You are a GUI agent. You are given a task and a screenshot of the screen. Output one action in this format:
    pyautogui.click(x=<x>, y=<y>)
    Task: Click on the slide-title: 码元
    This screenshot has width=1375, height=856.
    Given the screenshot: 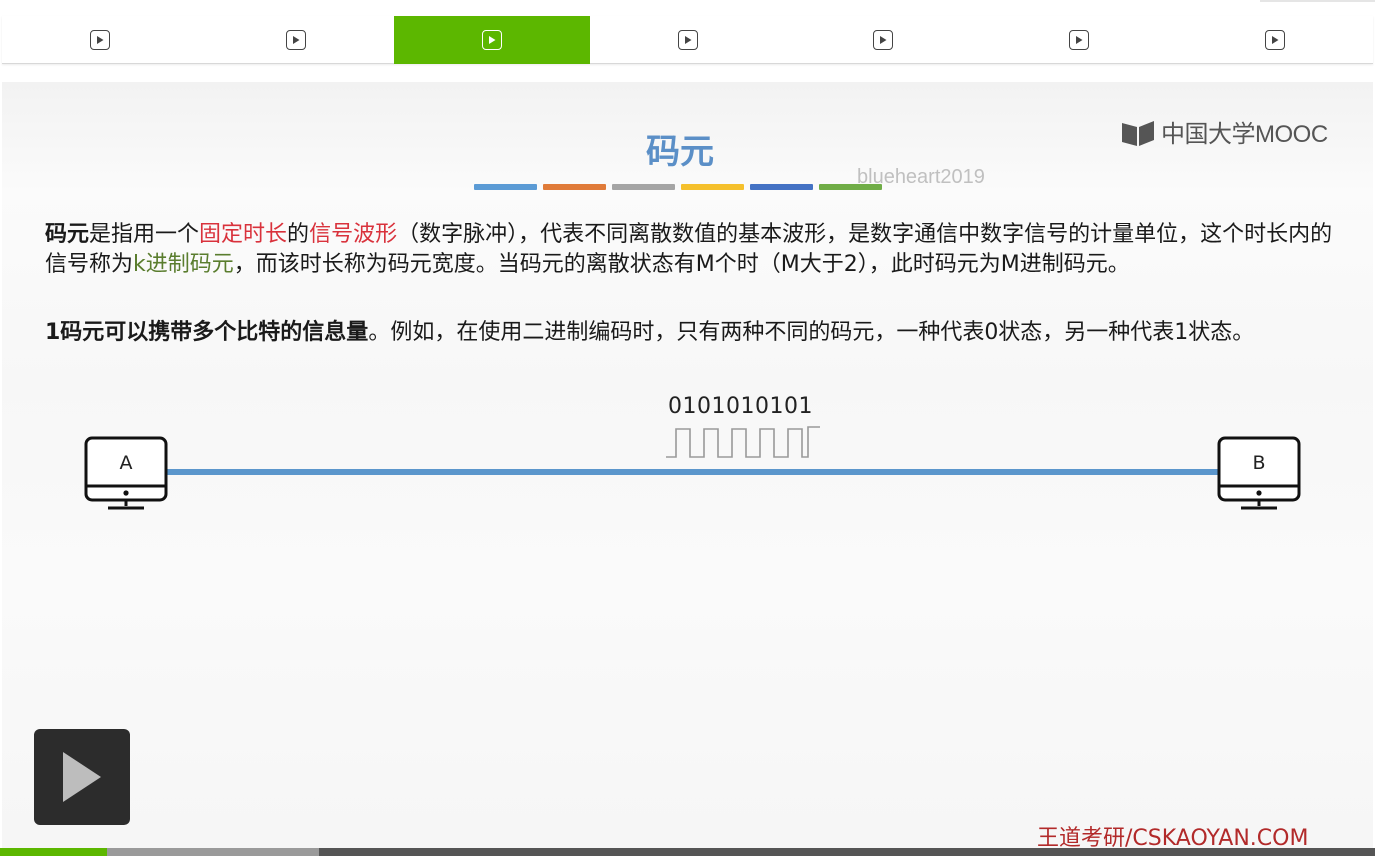 What is the action you would take?
    pyautogui.click(x=680, y=152)
    